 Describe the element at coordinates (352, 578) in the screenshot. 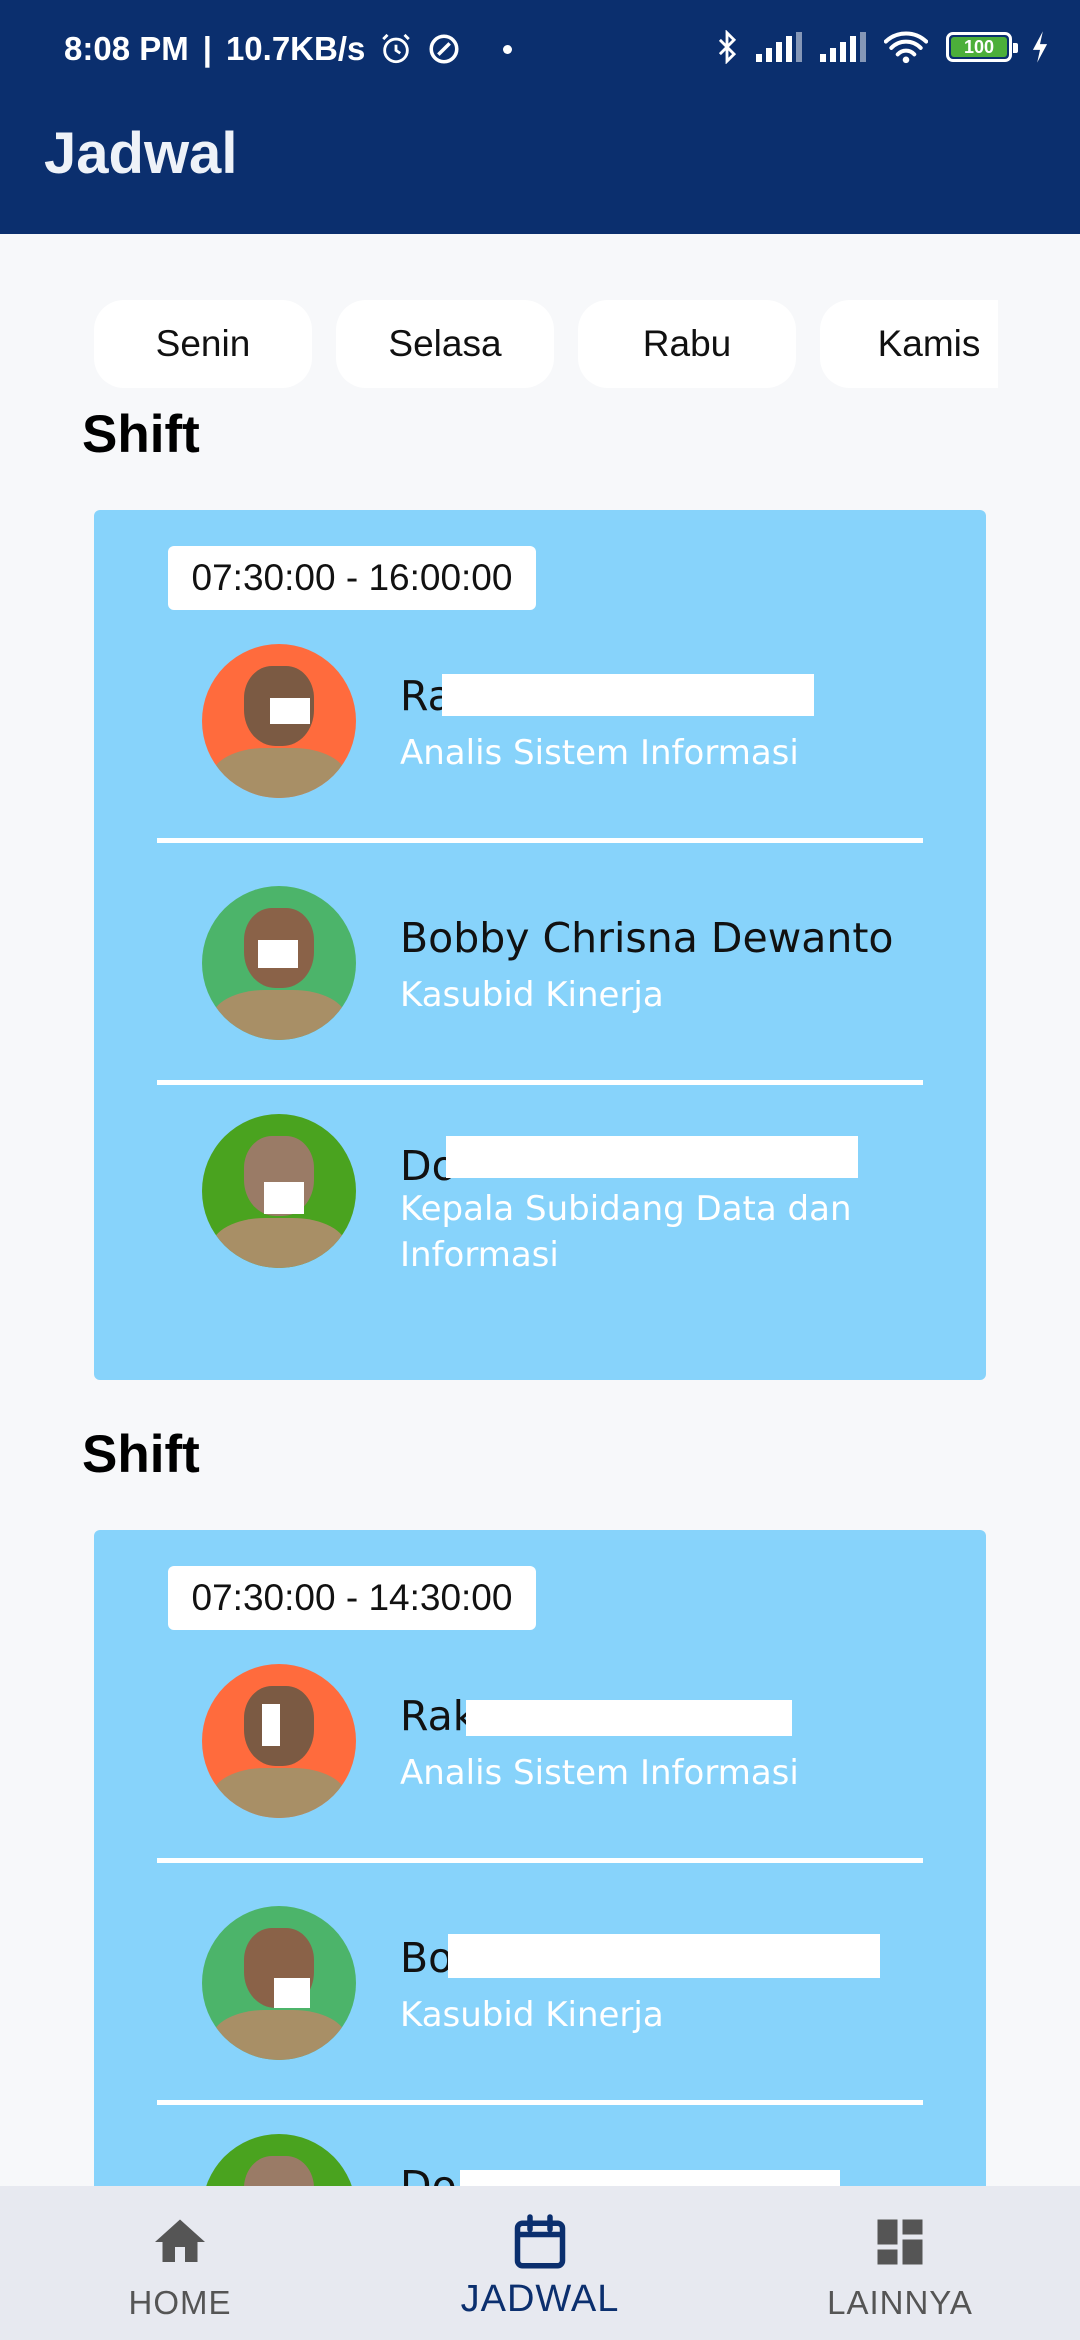

I see `shift-time-badge: 07:30:00 - 16:00:00` at that location.